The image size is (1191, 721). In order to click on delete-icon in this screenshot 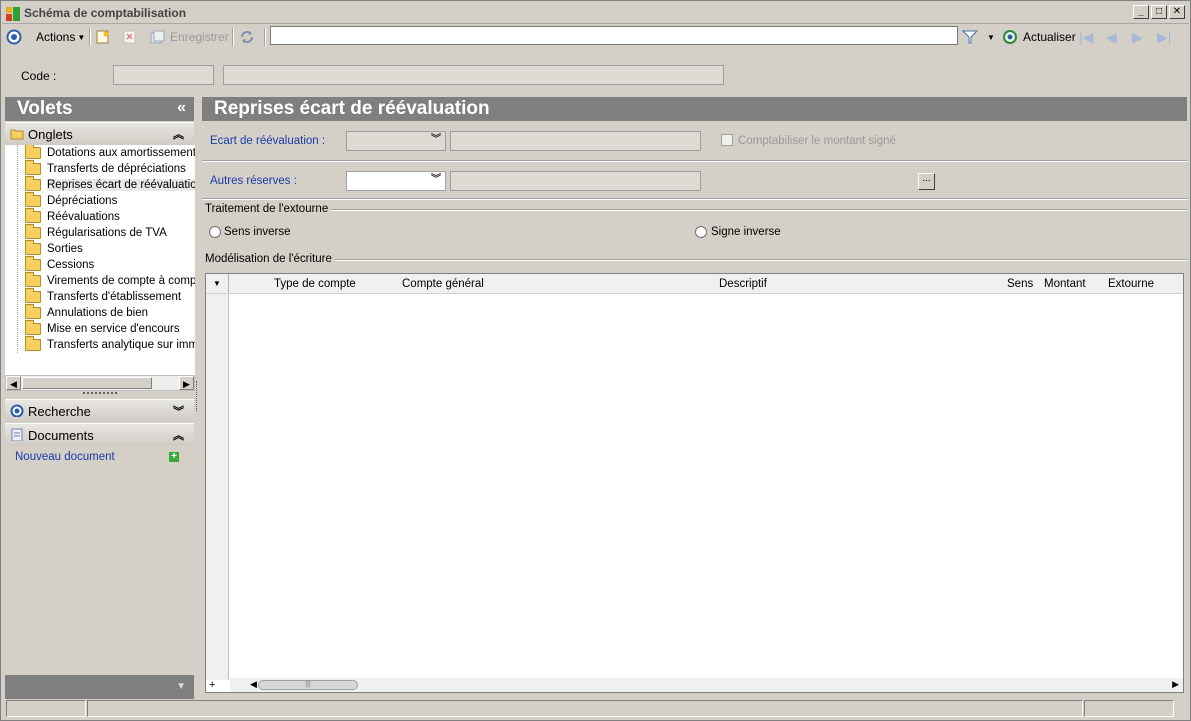, I will do `click(130, 37)`.